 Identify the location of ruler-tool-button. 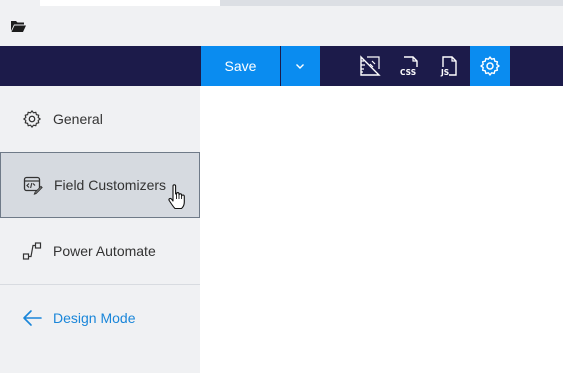
(370, 66).